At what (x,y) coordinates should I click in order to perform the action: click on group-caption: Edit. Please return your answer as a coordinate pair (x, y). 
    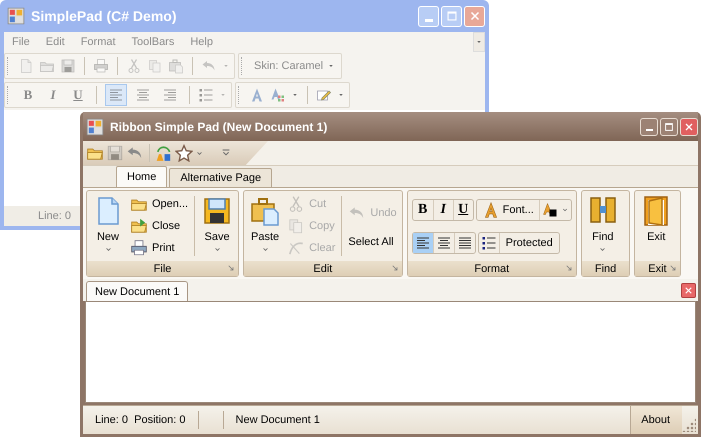
    Looking at the image, I should click on (322, 268).